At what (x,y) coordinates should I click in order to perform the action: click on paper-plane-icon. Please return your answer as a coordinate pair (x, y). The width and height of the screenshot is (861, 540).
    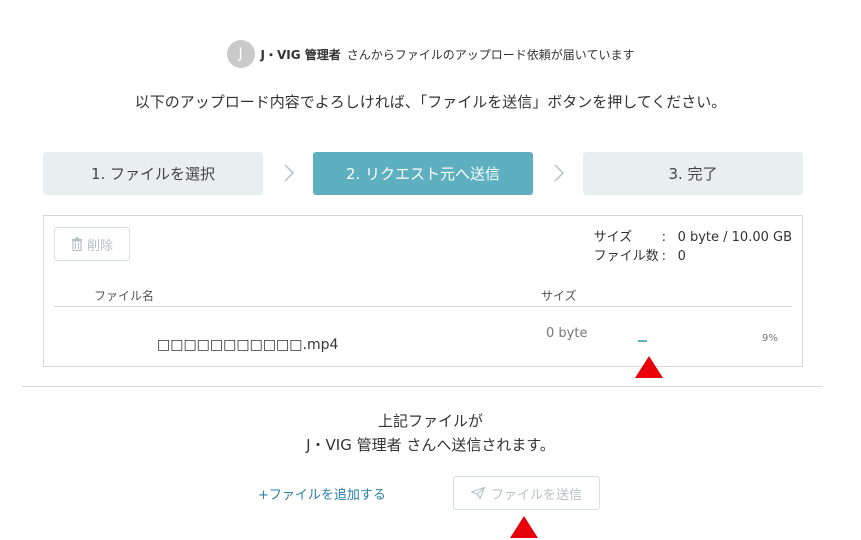
    Looking at the image, I should click on (477, 493).